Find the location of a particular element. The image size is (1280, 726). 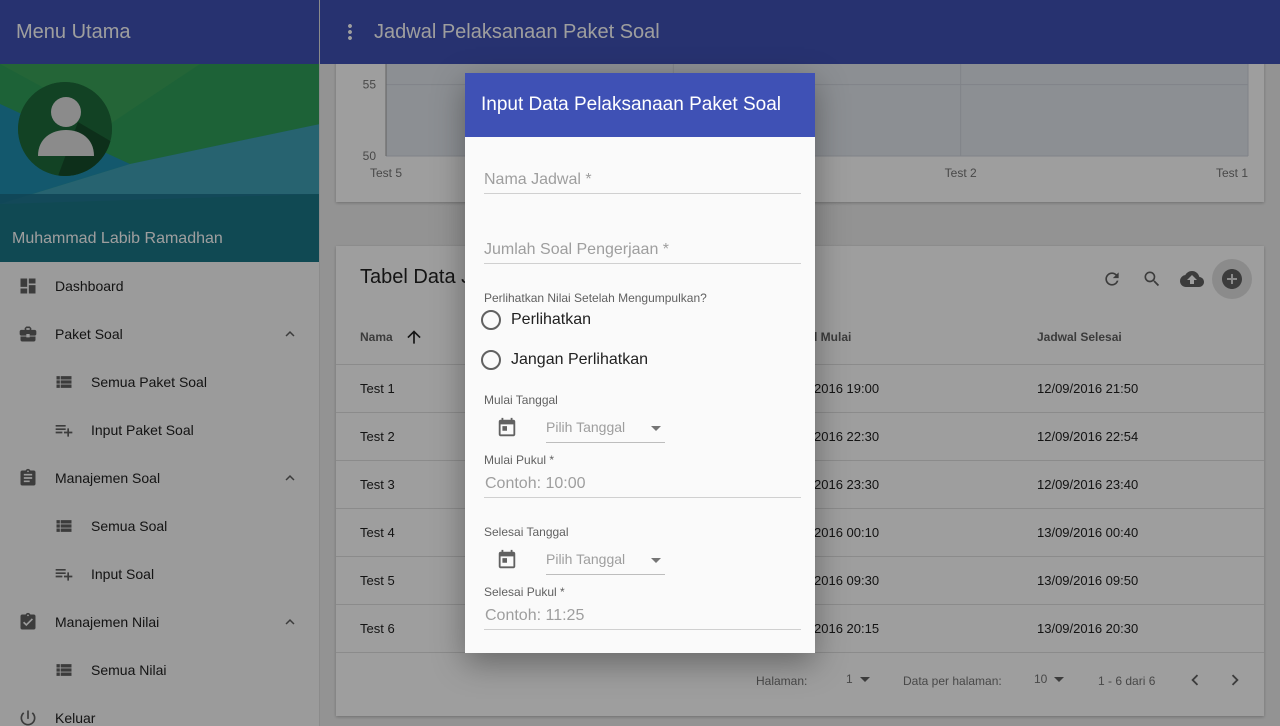

dialog-title: Input Data Pelaksanaan Paket Soal is located at coordinates (640, 105).